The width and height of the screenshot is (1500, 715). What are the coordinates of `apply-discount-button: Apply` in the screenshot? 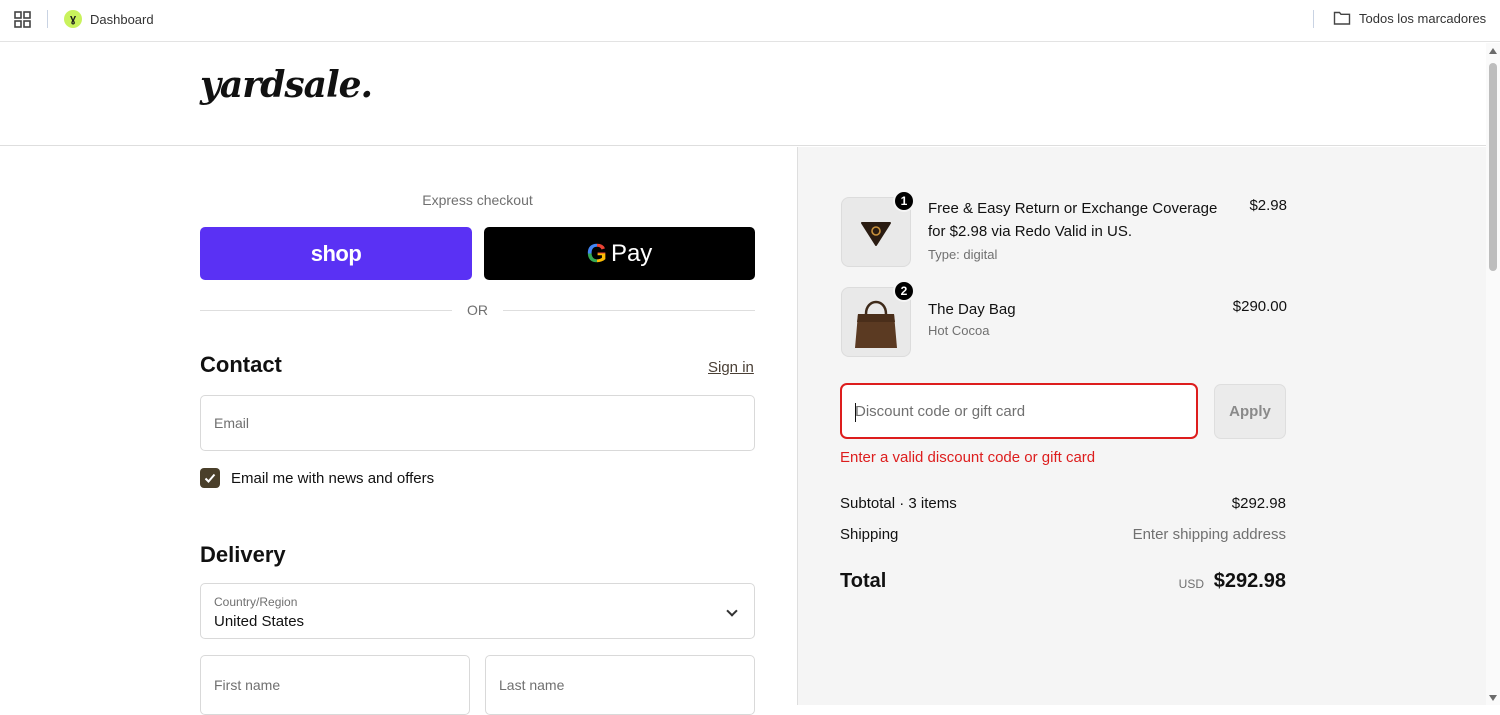 It's located at (1250, 411).